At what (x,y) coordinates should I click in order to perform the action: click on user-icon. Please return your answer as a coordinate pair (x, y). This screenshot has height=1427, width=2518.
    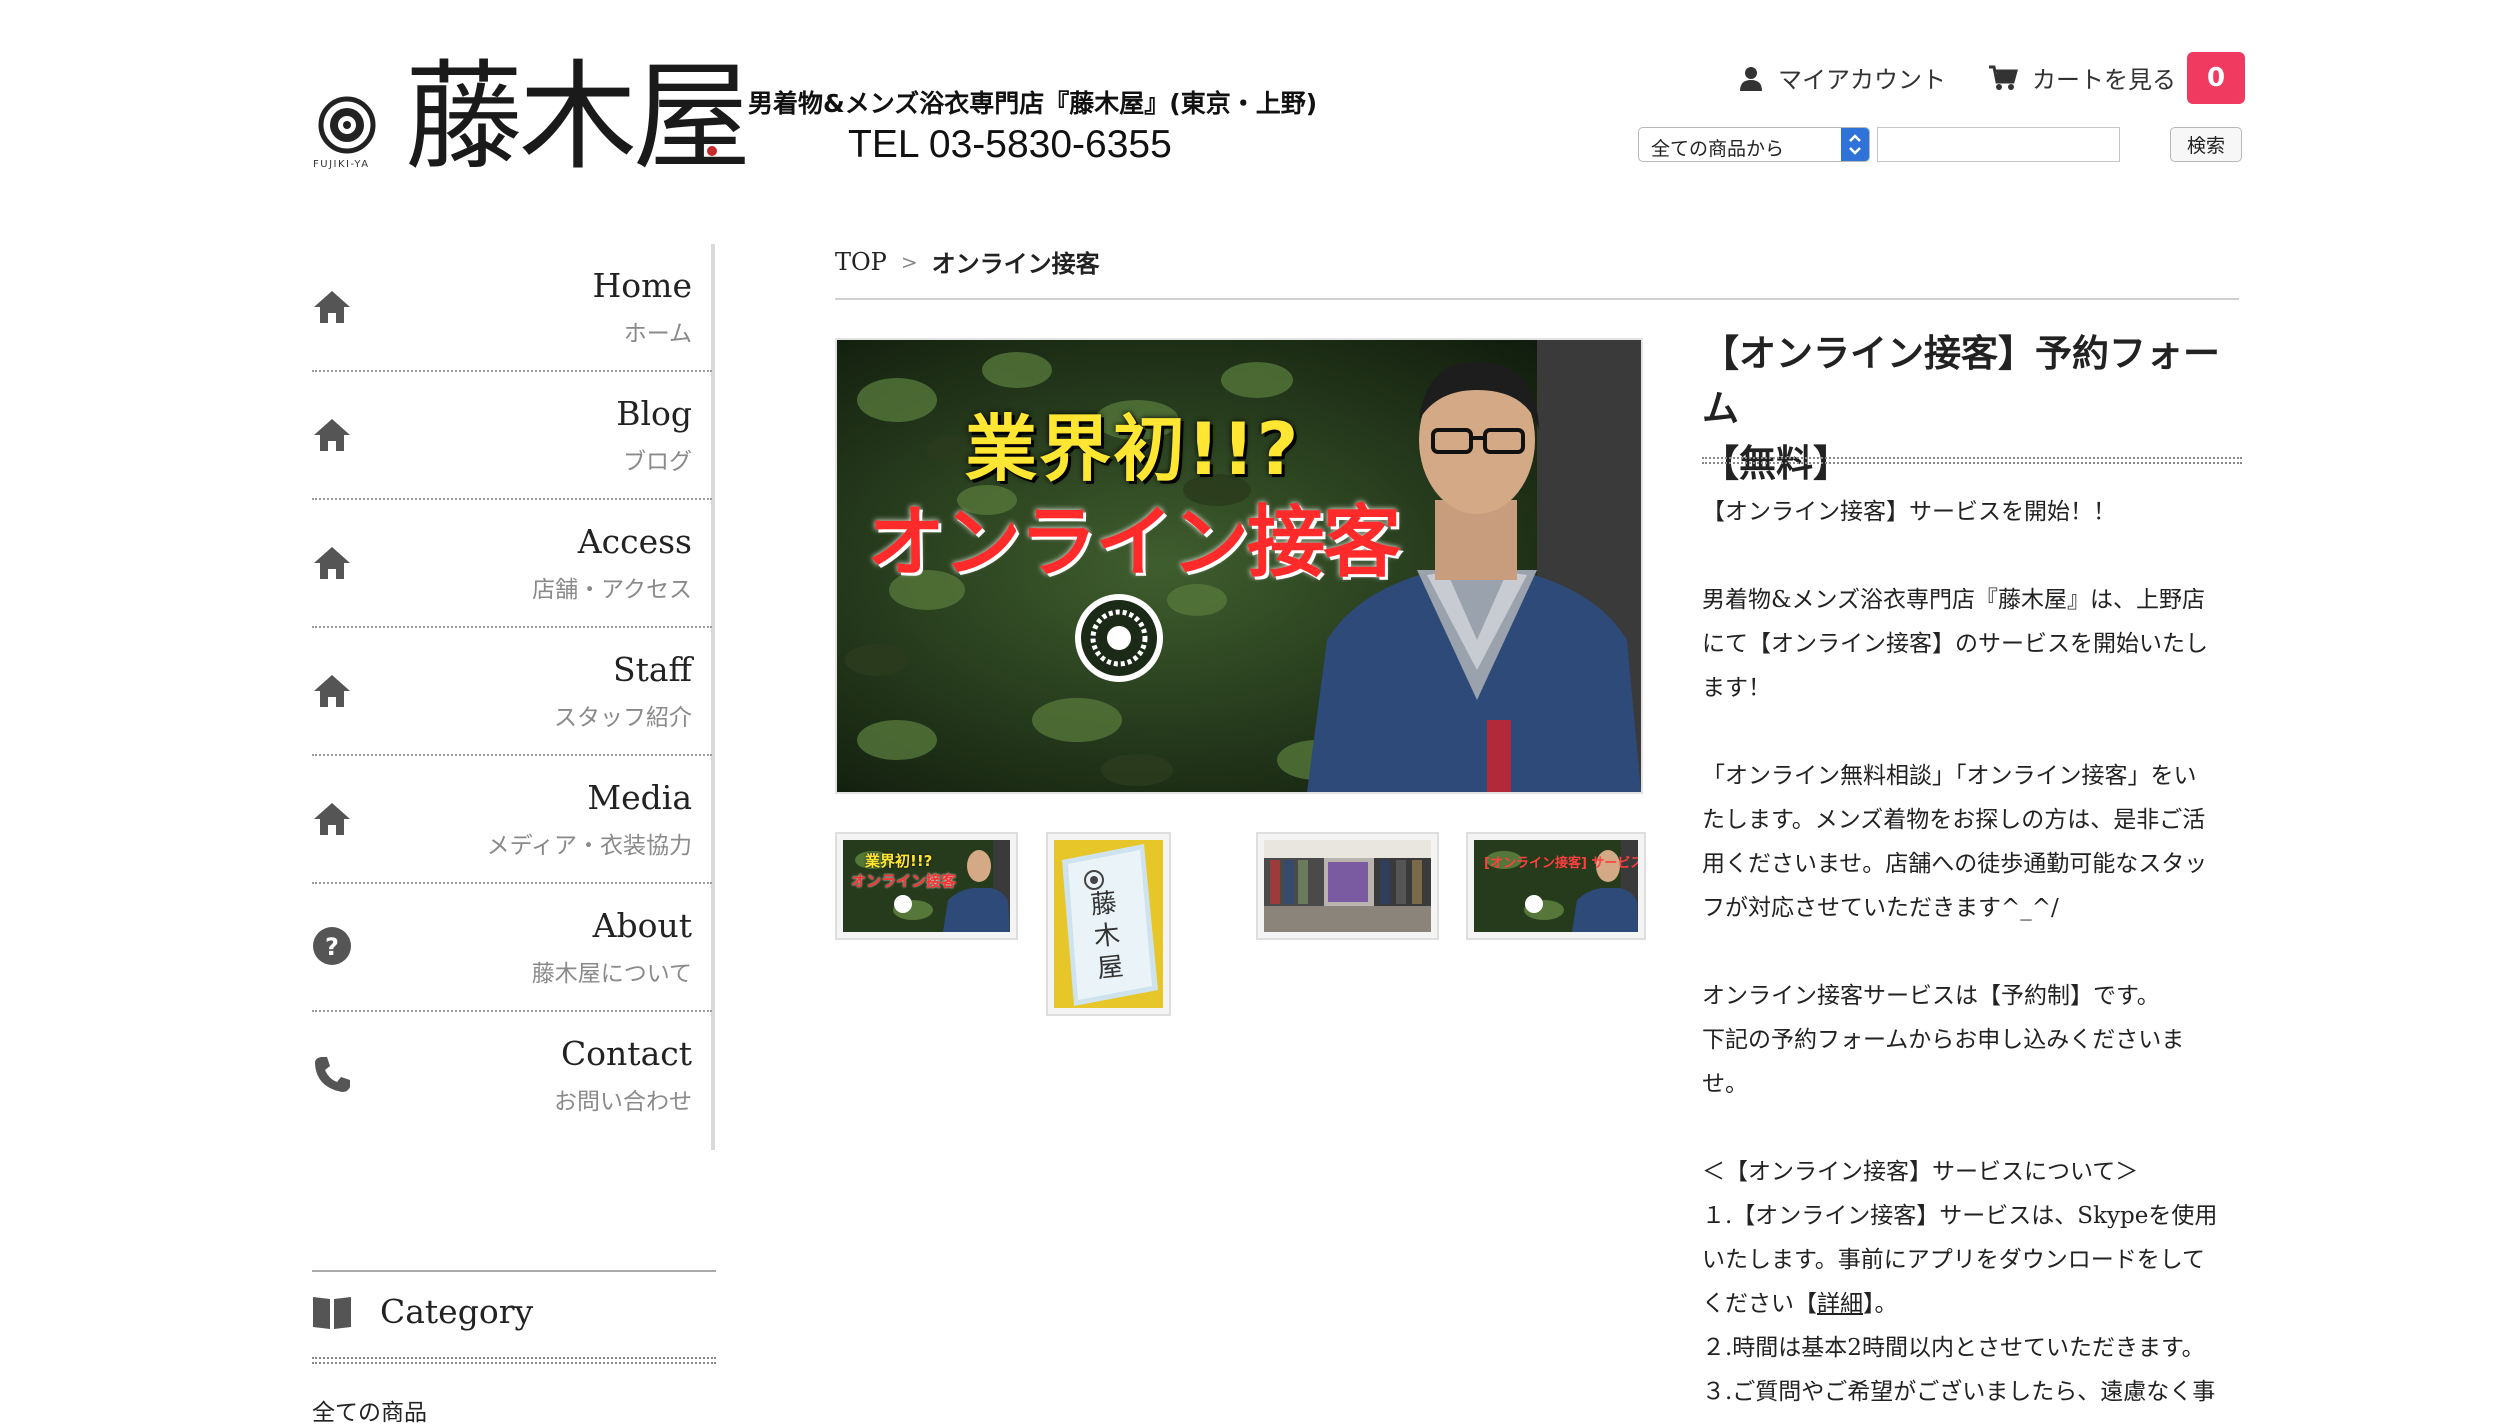
    Looking at the image, I should click on (1751, 78).